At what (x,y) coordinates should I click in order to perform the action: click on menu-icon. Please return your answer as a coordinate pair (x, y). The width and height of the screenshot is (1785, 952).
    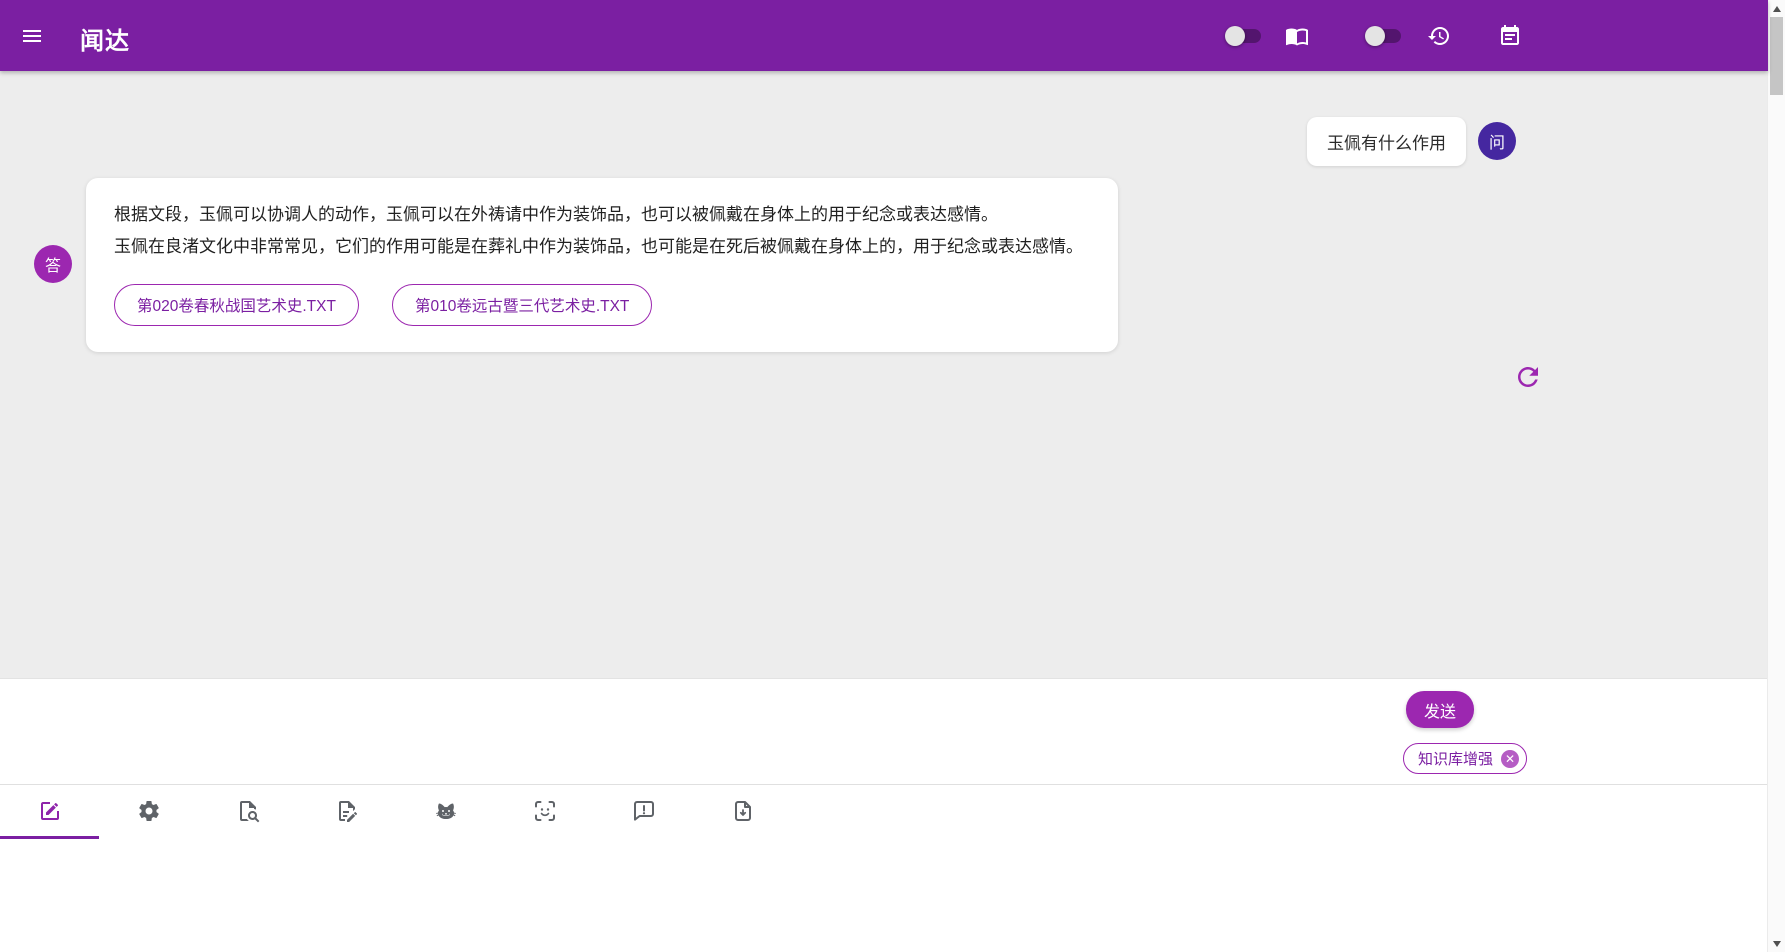
    Looking at the image, I should click on (32, 36).